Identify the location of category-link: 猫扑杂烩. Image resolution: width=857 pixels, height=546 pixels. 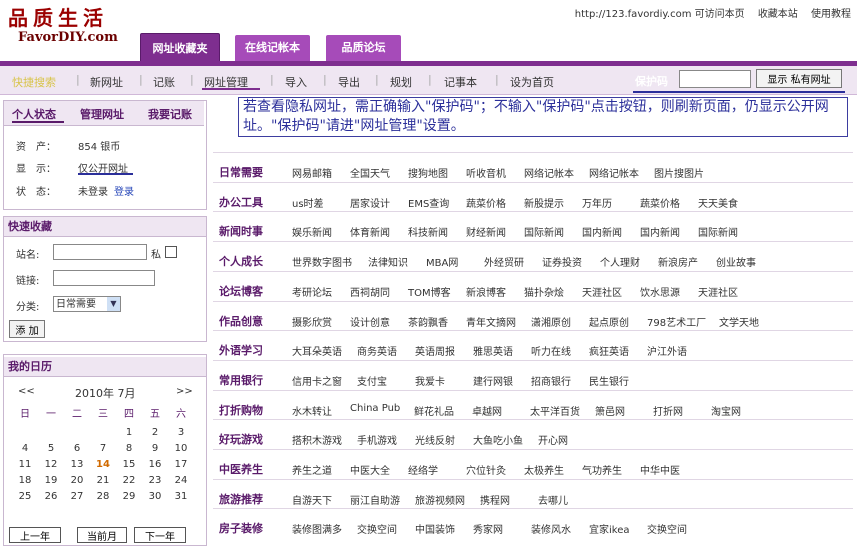
(544, 291).